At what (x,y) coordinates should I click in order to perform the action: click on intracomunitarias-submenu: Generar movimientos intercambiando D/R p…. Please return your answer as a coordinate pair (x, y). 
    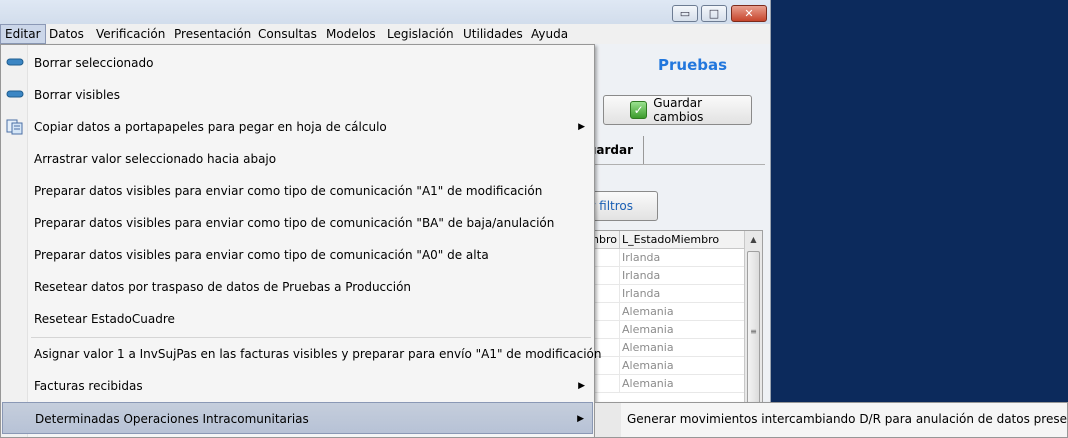
    Looking at the image, I should click on (831, 420).